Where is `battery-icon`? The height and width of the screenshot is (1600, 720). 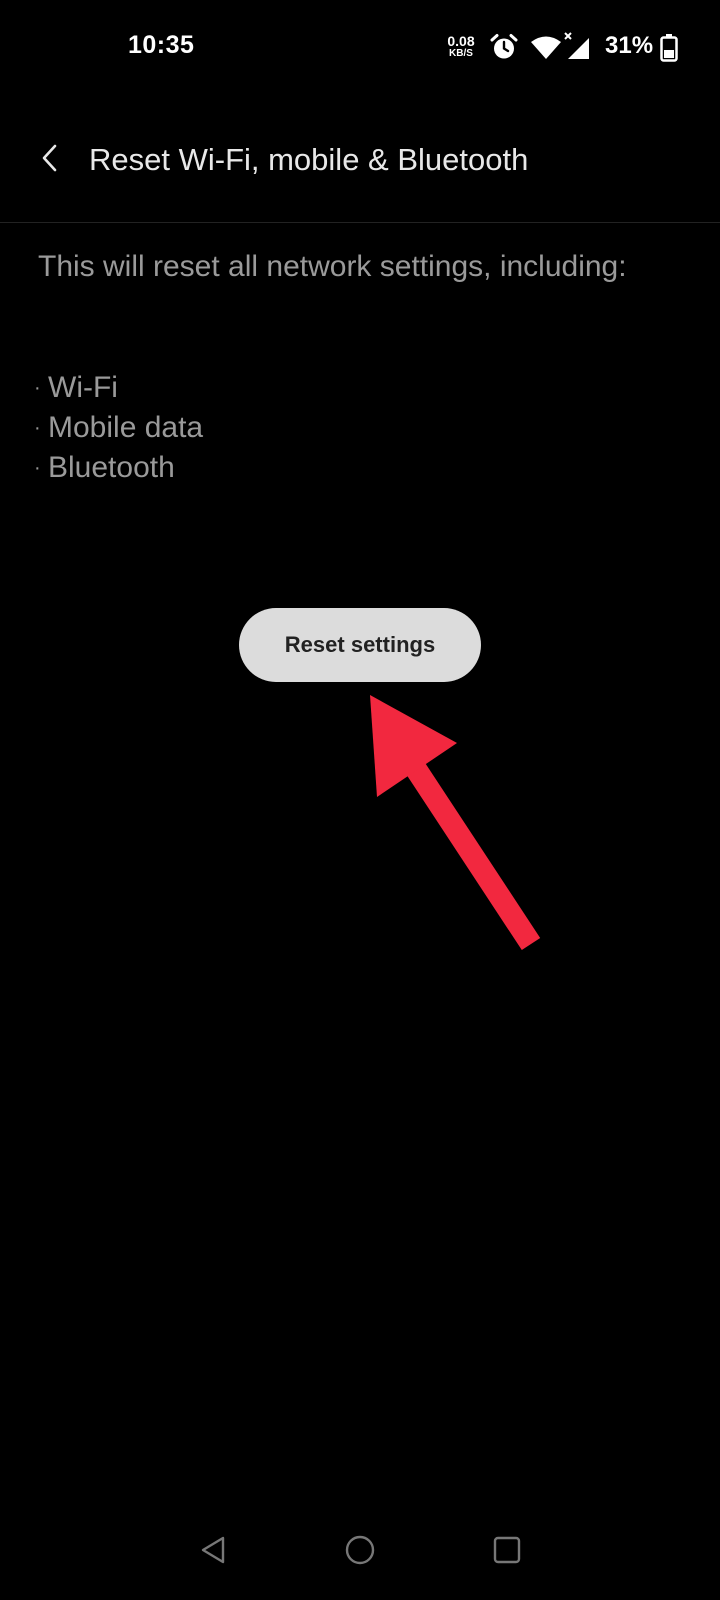
battery-icon is located at coordinates (669, 48).